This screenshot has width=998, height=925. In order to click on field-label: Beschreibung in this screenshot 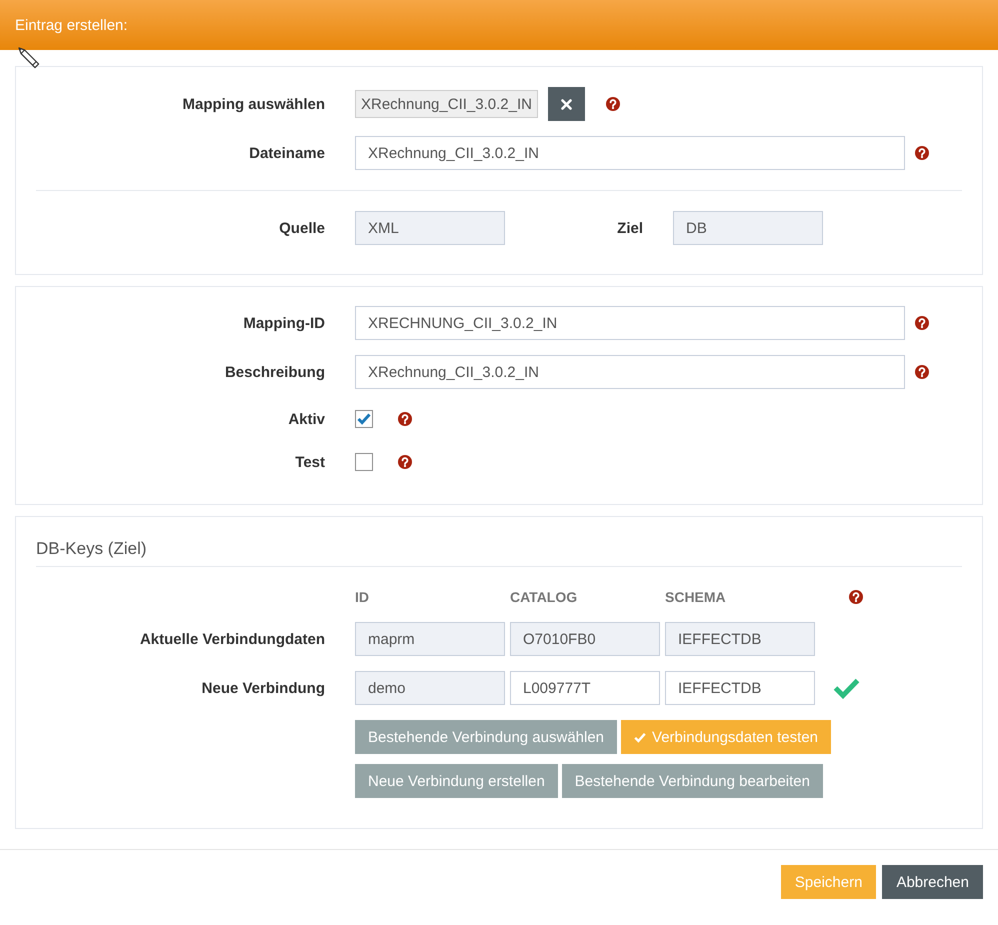, I will do `click(274, 372)`.